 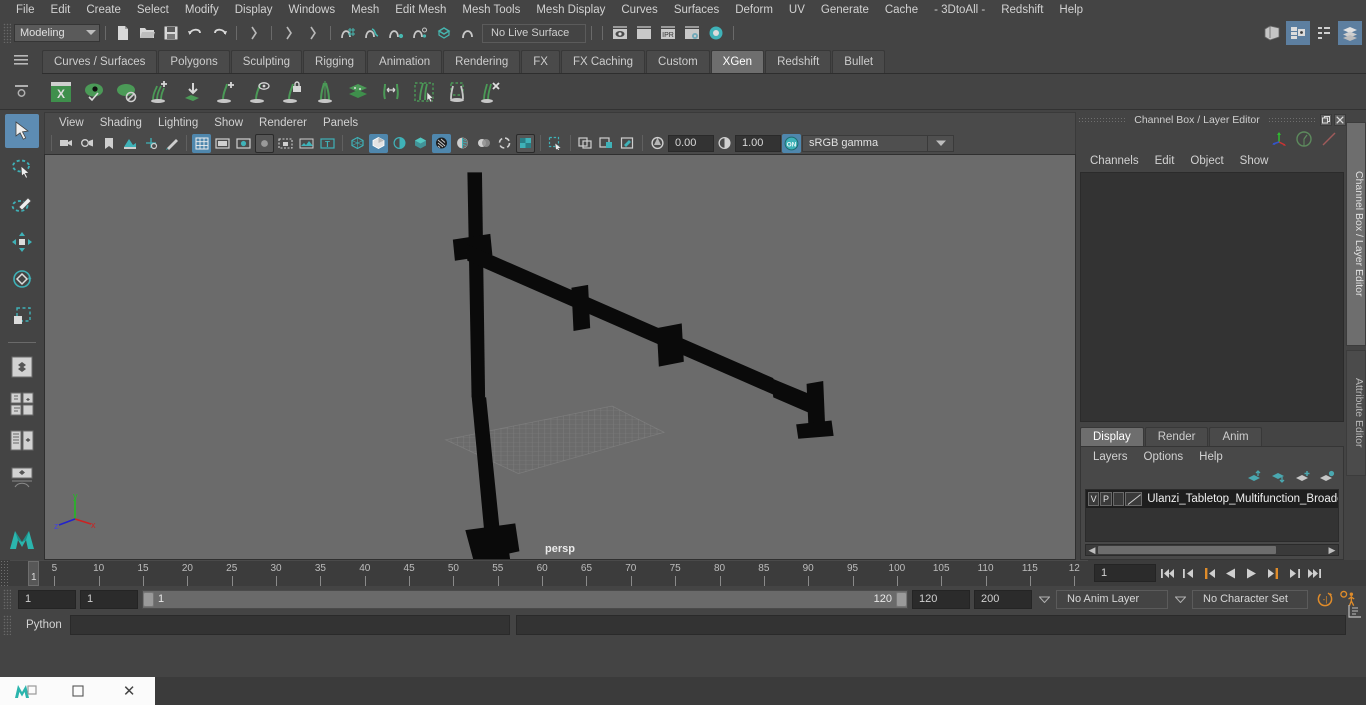 What do you see at coordinates (340, 123) in the screenshot?
I see `viewport-menu-panels: Panels` at bounding box center [340, 123].